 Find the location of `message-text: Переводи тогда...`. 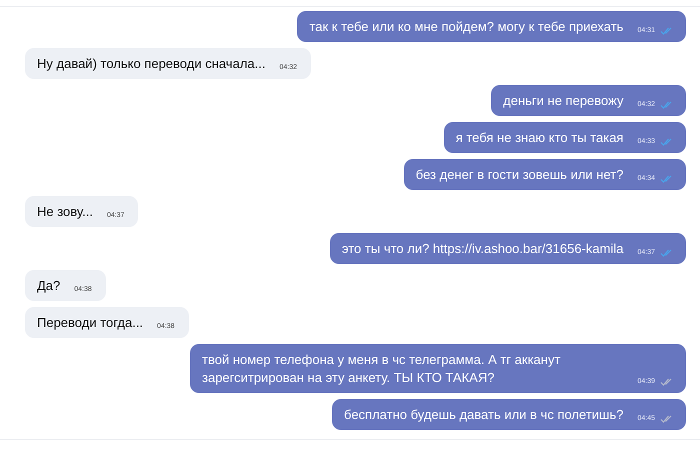

message-text: Переводи тогда... is located at coordinates (90, 323).